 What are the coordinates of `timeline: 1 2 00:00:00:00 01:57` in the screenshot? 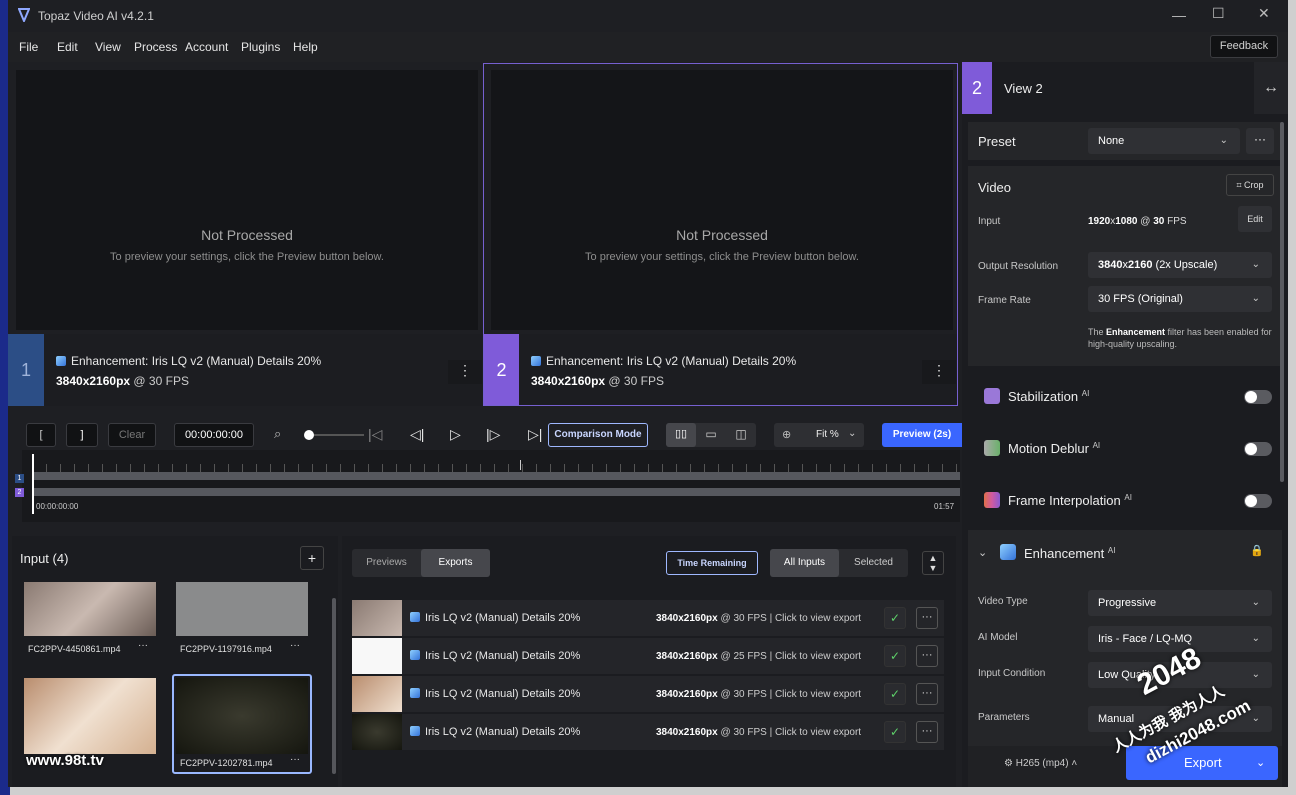 It's located at (487, 486).